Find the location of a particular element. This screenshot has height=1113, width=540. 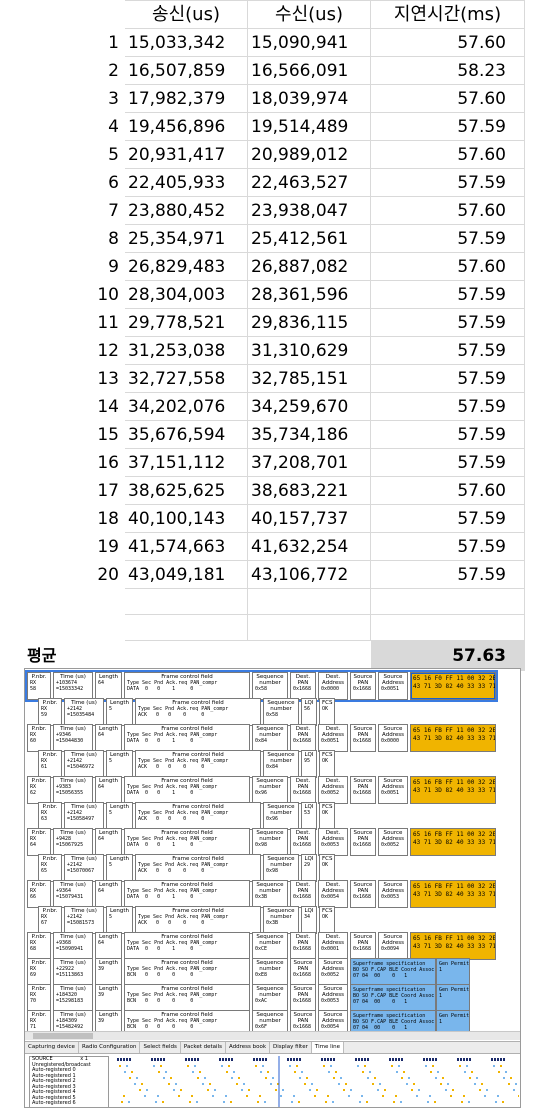

tab-packet-details: Packet details is located at coordinates (203, 1047).